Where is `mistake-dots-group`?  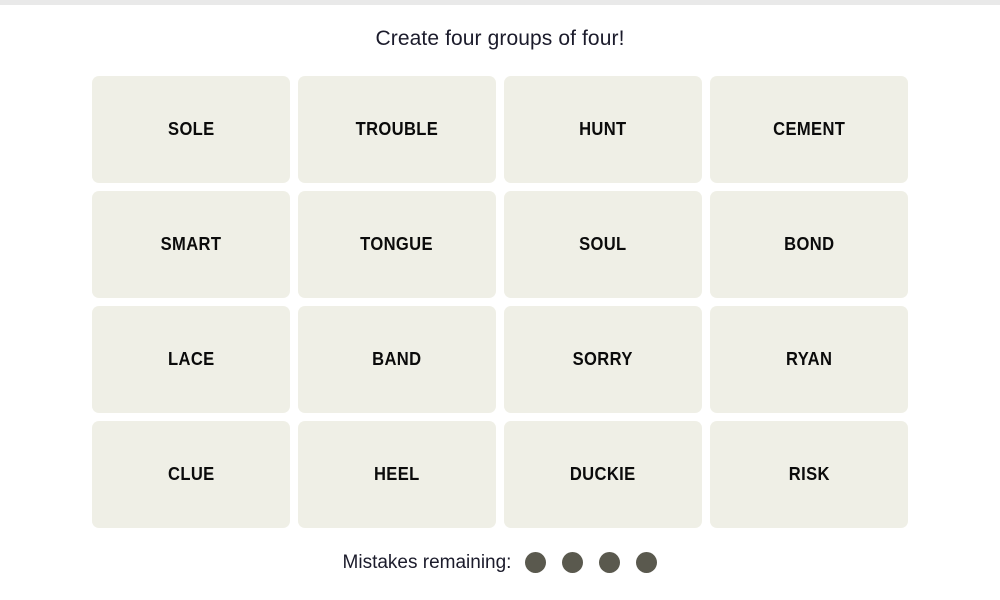 mistake-dots-group is located at coordinates (591, 562).